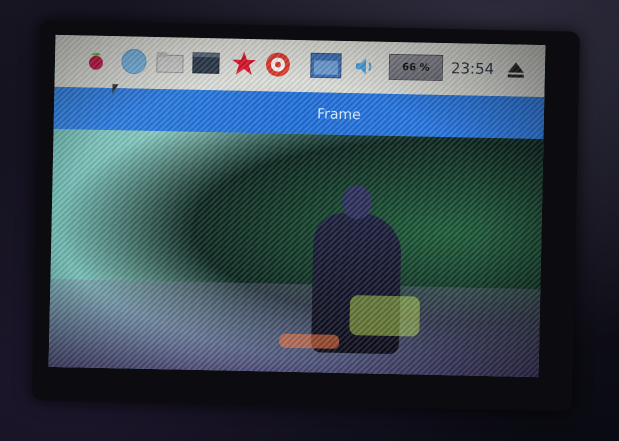 This screenshot has height=441, width=619. I want to click on menu-button, so click(96, 60).